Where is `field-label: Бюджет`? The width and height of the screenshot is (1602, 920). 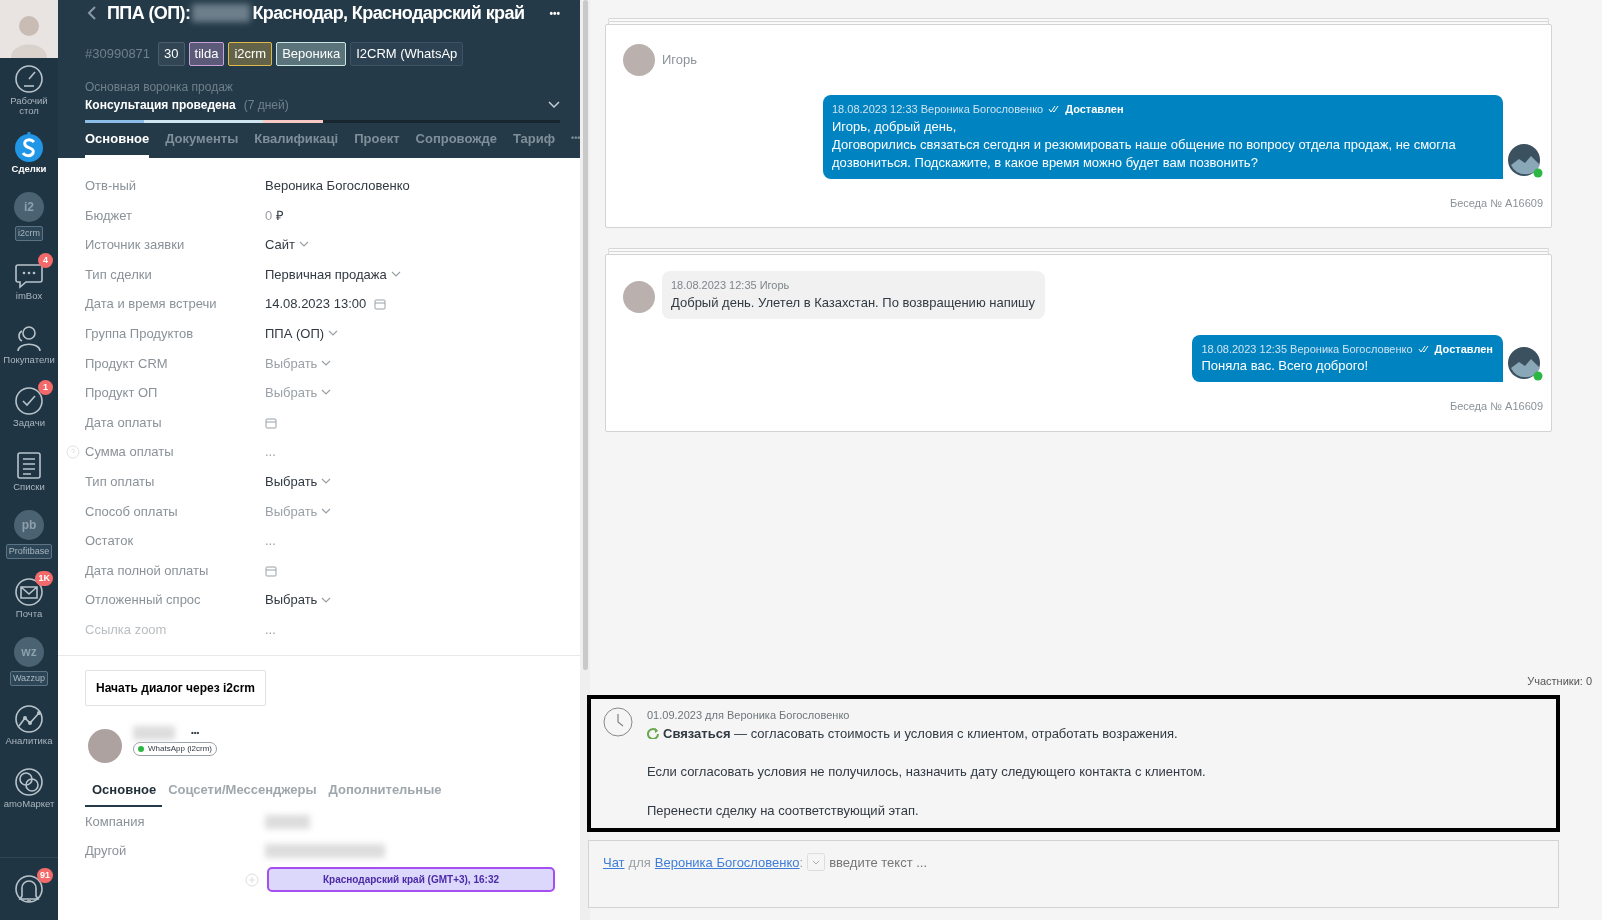
field-label: Бюджет is located at coordinates (109, 215).